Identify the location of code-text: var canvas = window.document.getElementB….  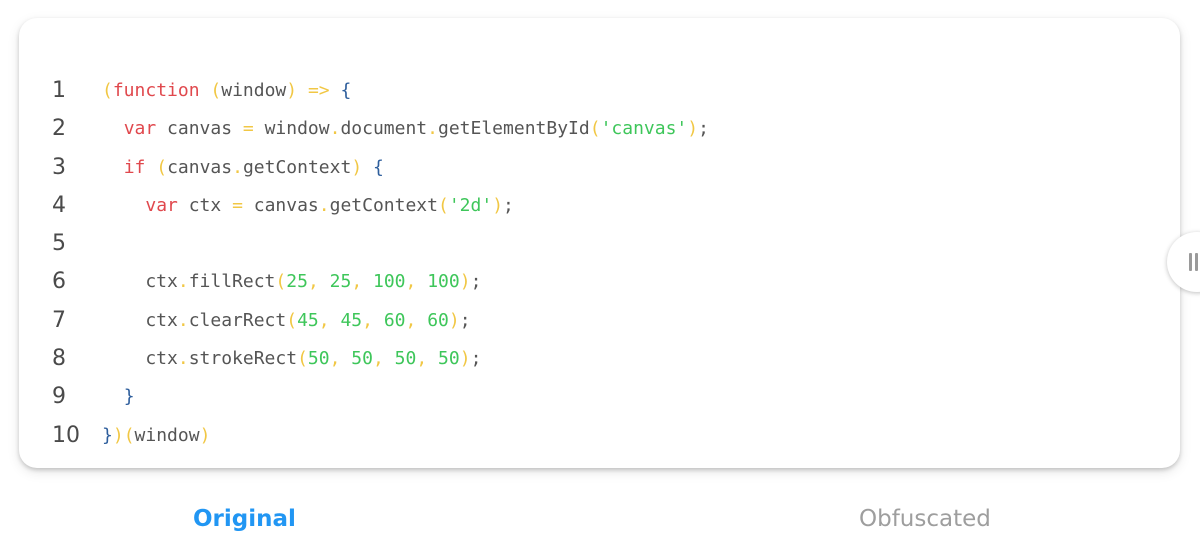
(405, 129).